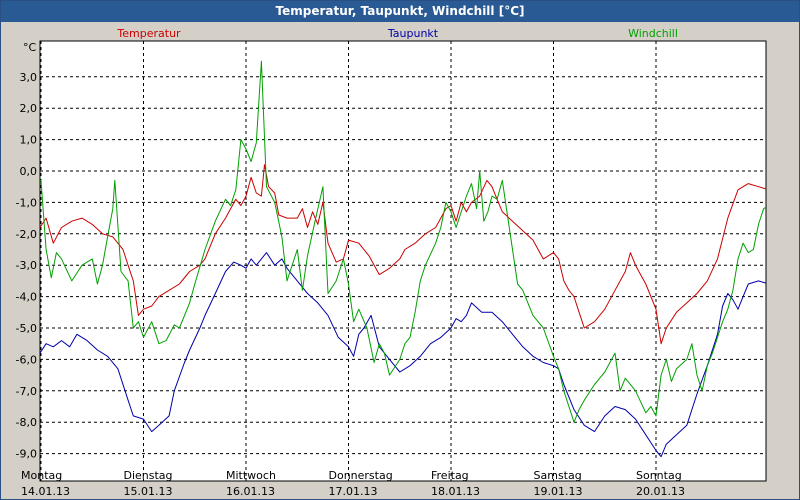 The width and height of the screenshot is (800, 500). Describe the element at coordinates (26, 454) in the screenshot. I see `y-tick-label: -9,0` at that location.